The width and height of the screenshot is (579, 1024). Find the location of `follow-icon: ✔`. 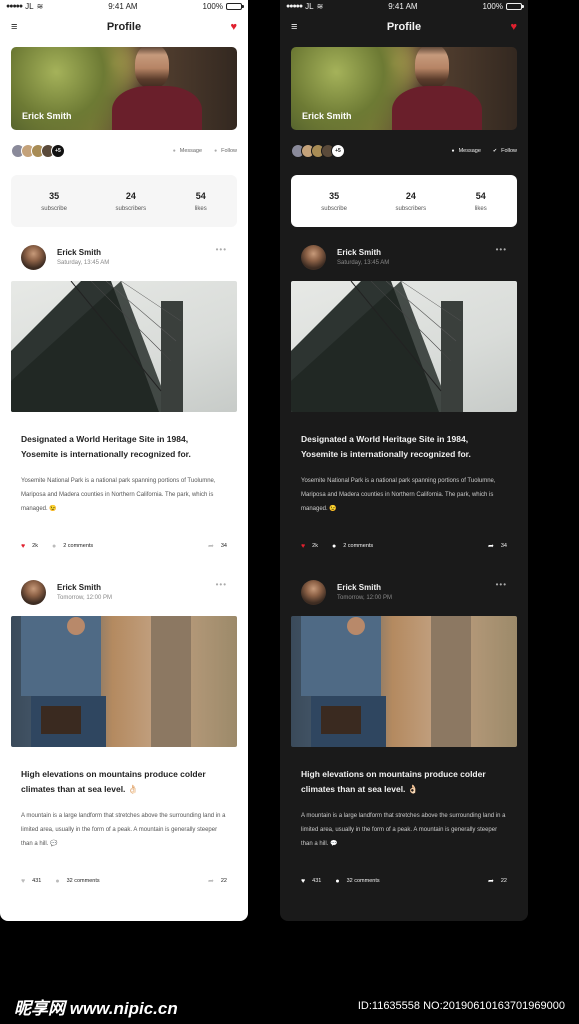

follow-icon: ✔ is located at coordinates (495, 151).